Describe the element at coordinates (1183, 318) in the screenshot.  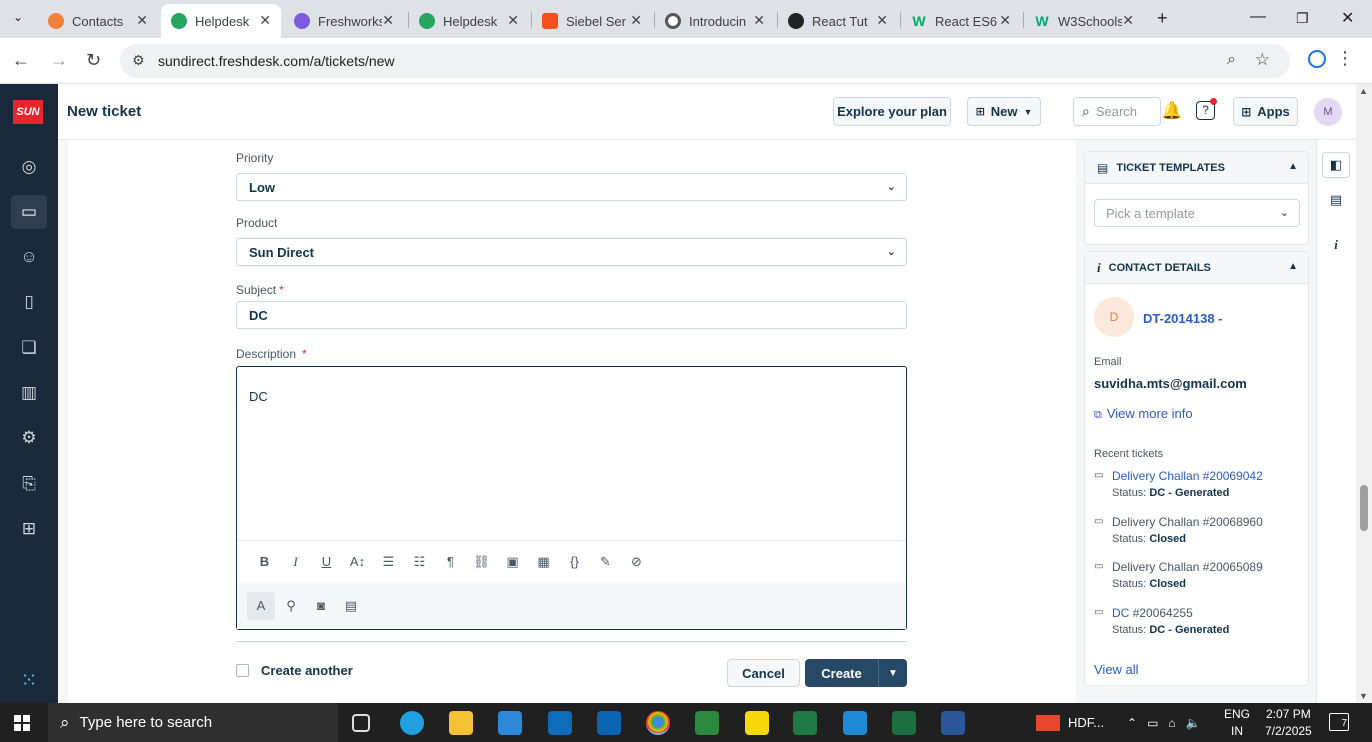
I see `contact-name-link: DT-2014138 -` at that location.